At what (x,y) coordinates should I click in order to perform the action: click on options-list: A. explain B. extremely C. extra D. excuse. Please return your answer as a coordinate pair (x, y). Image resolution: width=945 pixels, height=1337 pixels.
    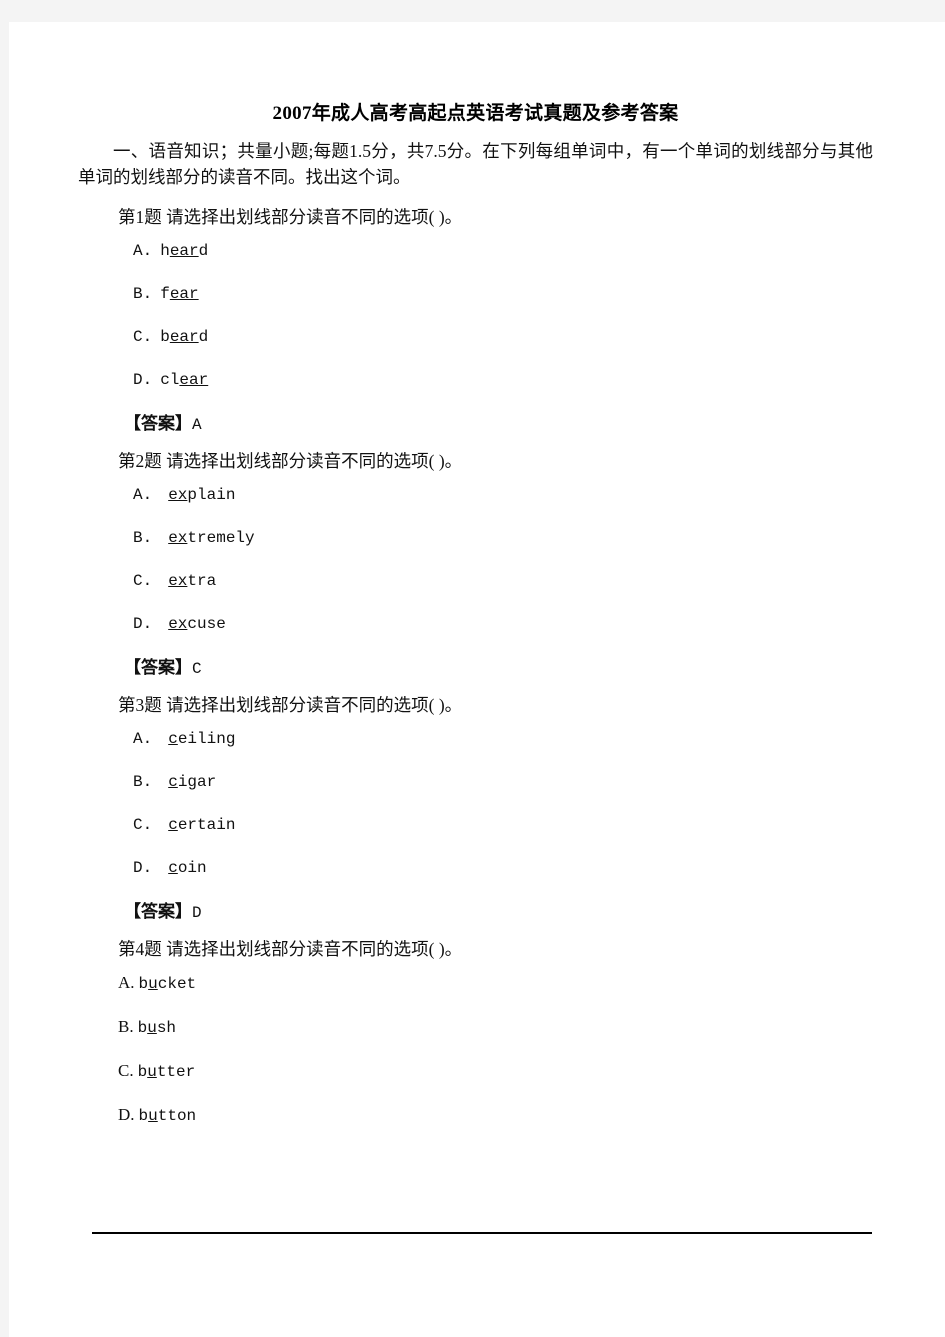
    Looking at the image, I should click on (475, 559).